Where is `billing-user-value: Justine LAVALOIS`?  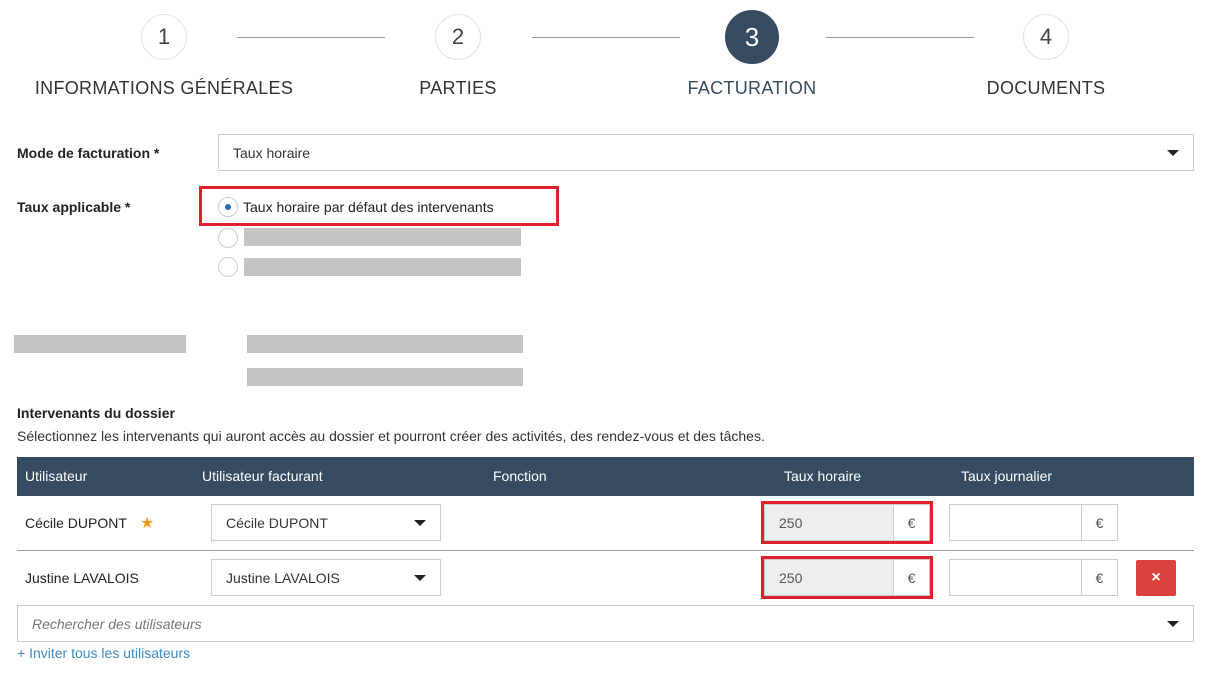
billing-user-value: Justine LAVALOIS is located at coordinates (283, 577).